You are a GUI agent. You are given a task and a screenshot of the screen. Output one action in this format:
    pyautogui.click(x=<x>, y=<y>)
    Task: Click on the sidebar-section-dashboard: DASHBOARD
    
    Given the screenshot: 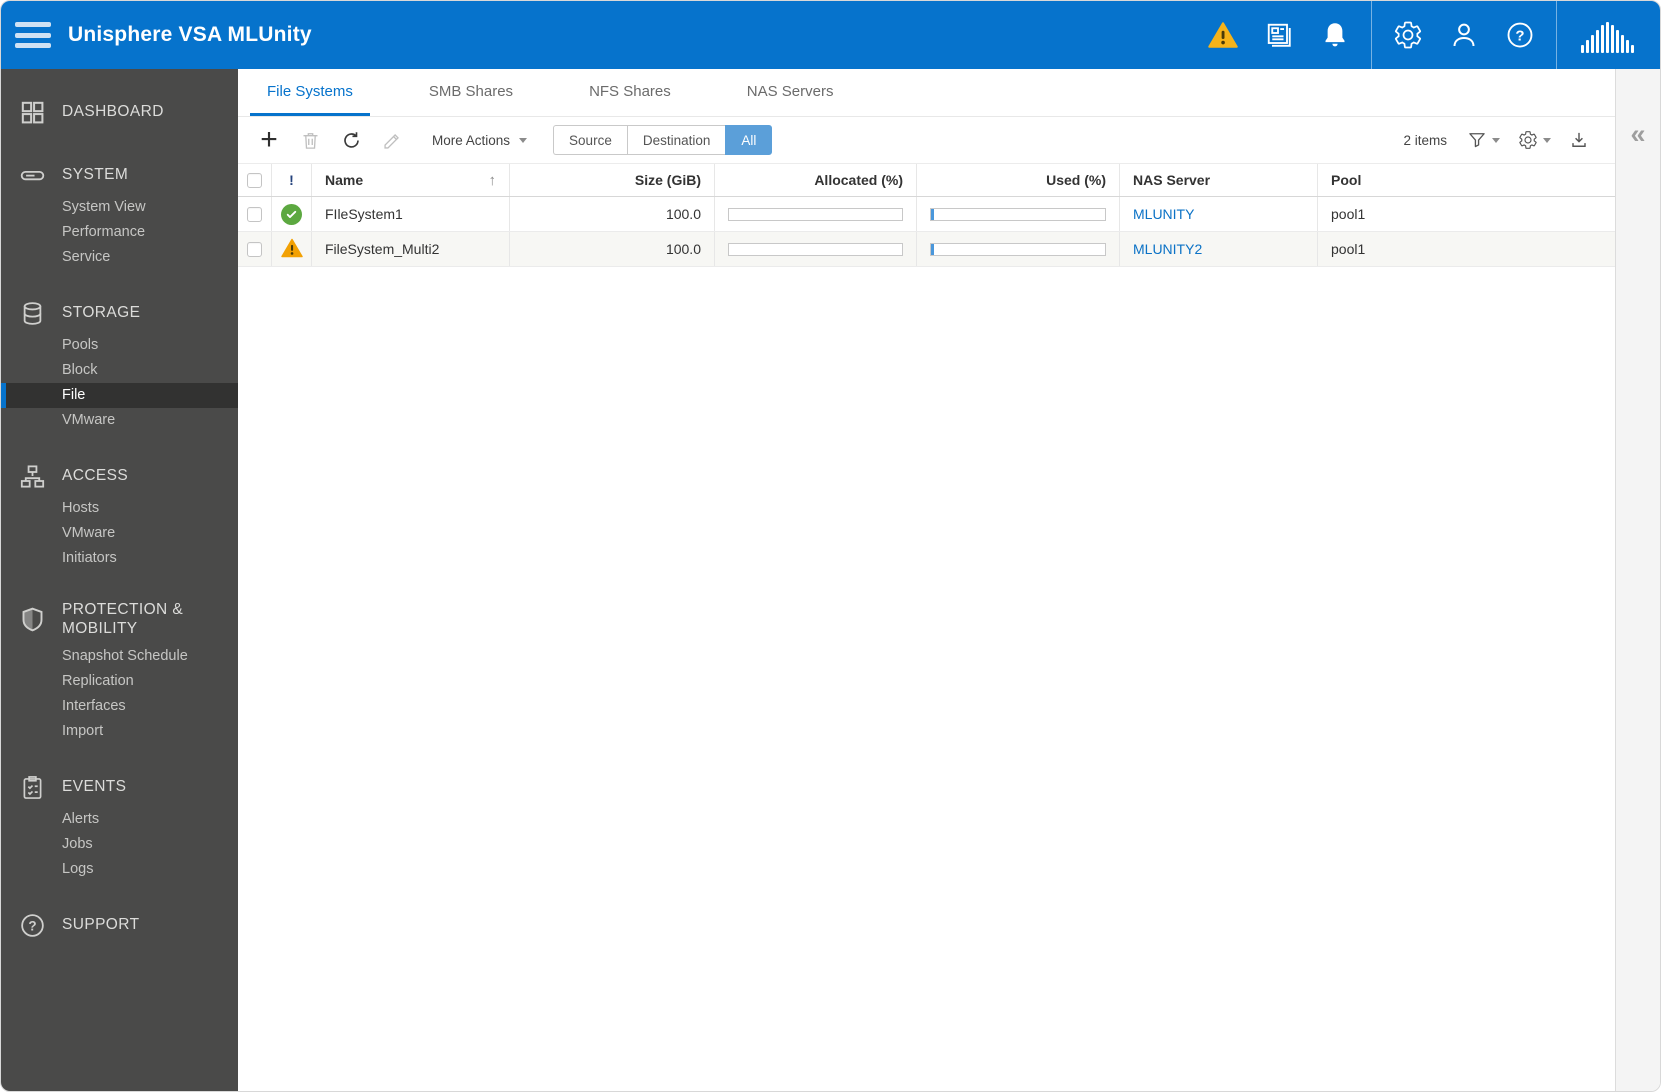 What is the action you would take?
    pyautogui.click(x=119, y=112)
    